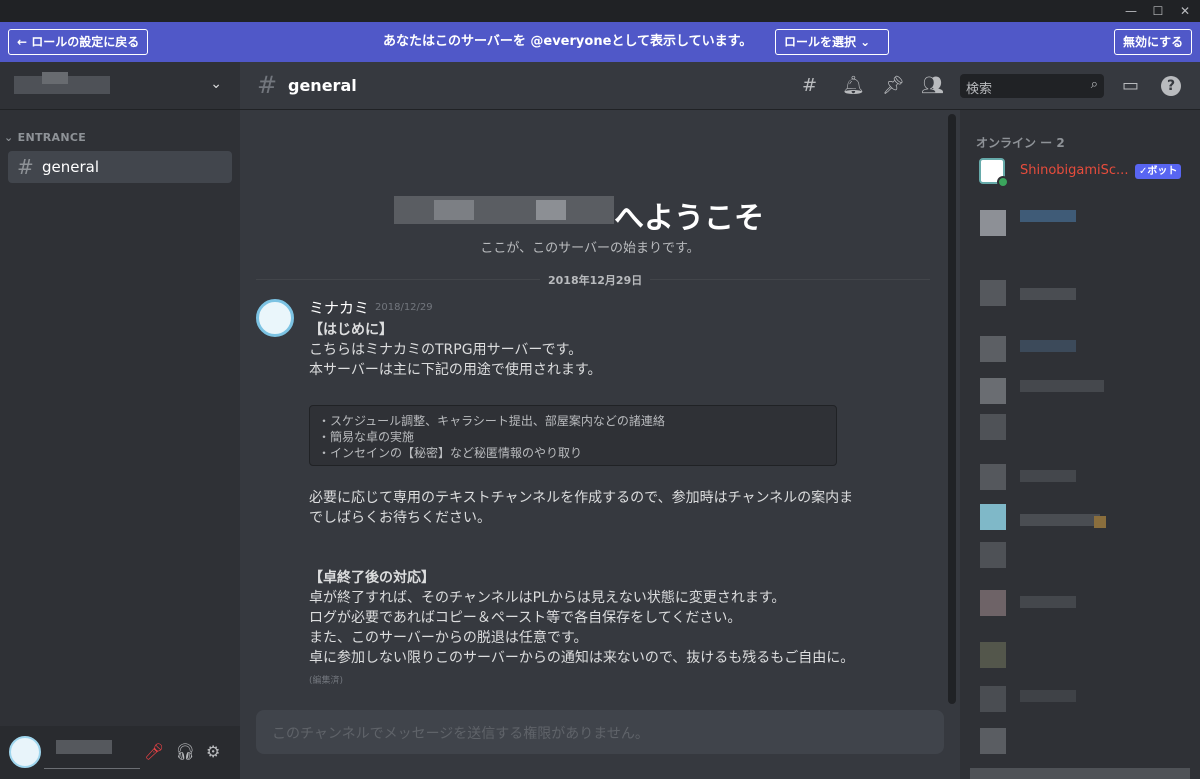 The image size is (1200, 779). Describe the element at coordinates (216, 84) in the screenshot. I see `chevron-down-icon: ⌄` at that location.